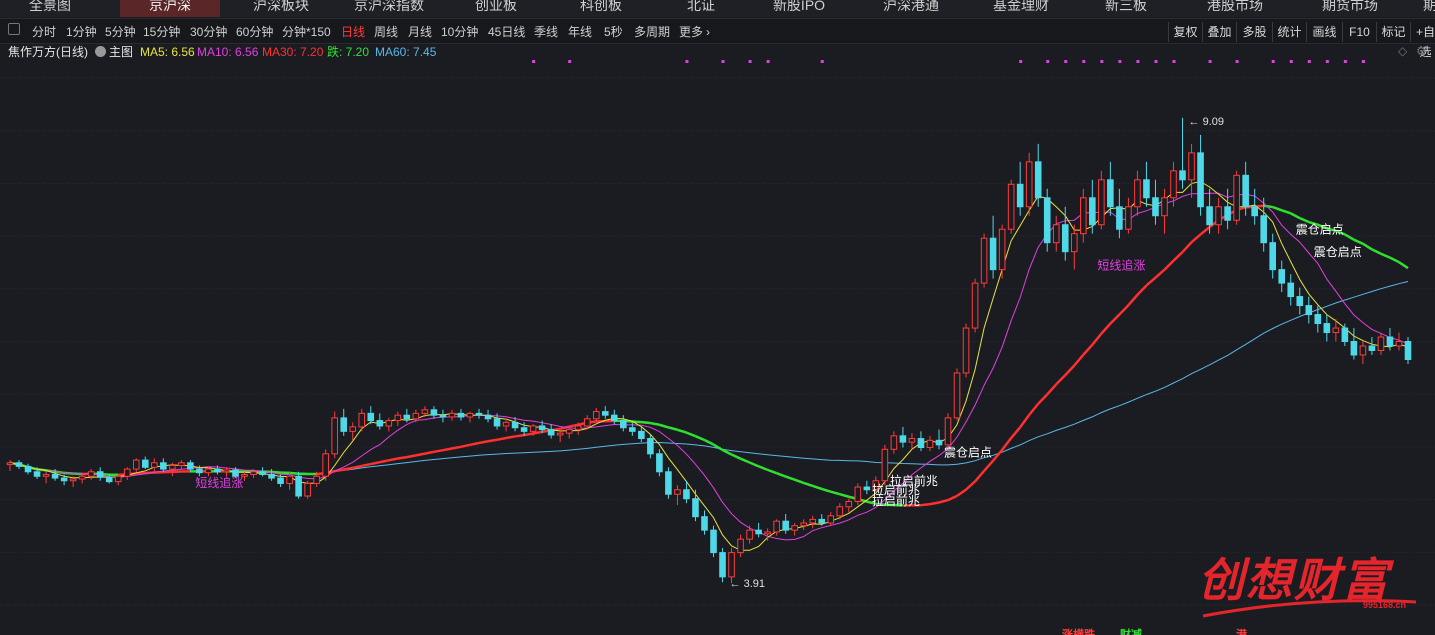 Image resolution: width=1435 pixels, height=635 pixels. I want to click on toolbar-button-6: 标记, so click(1393, 32).